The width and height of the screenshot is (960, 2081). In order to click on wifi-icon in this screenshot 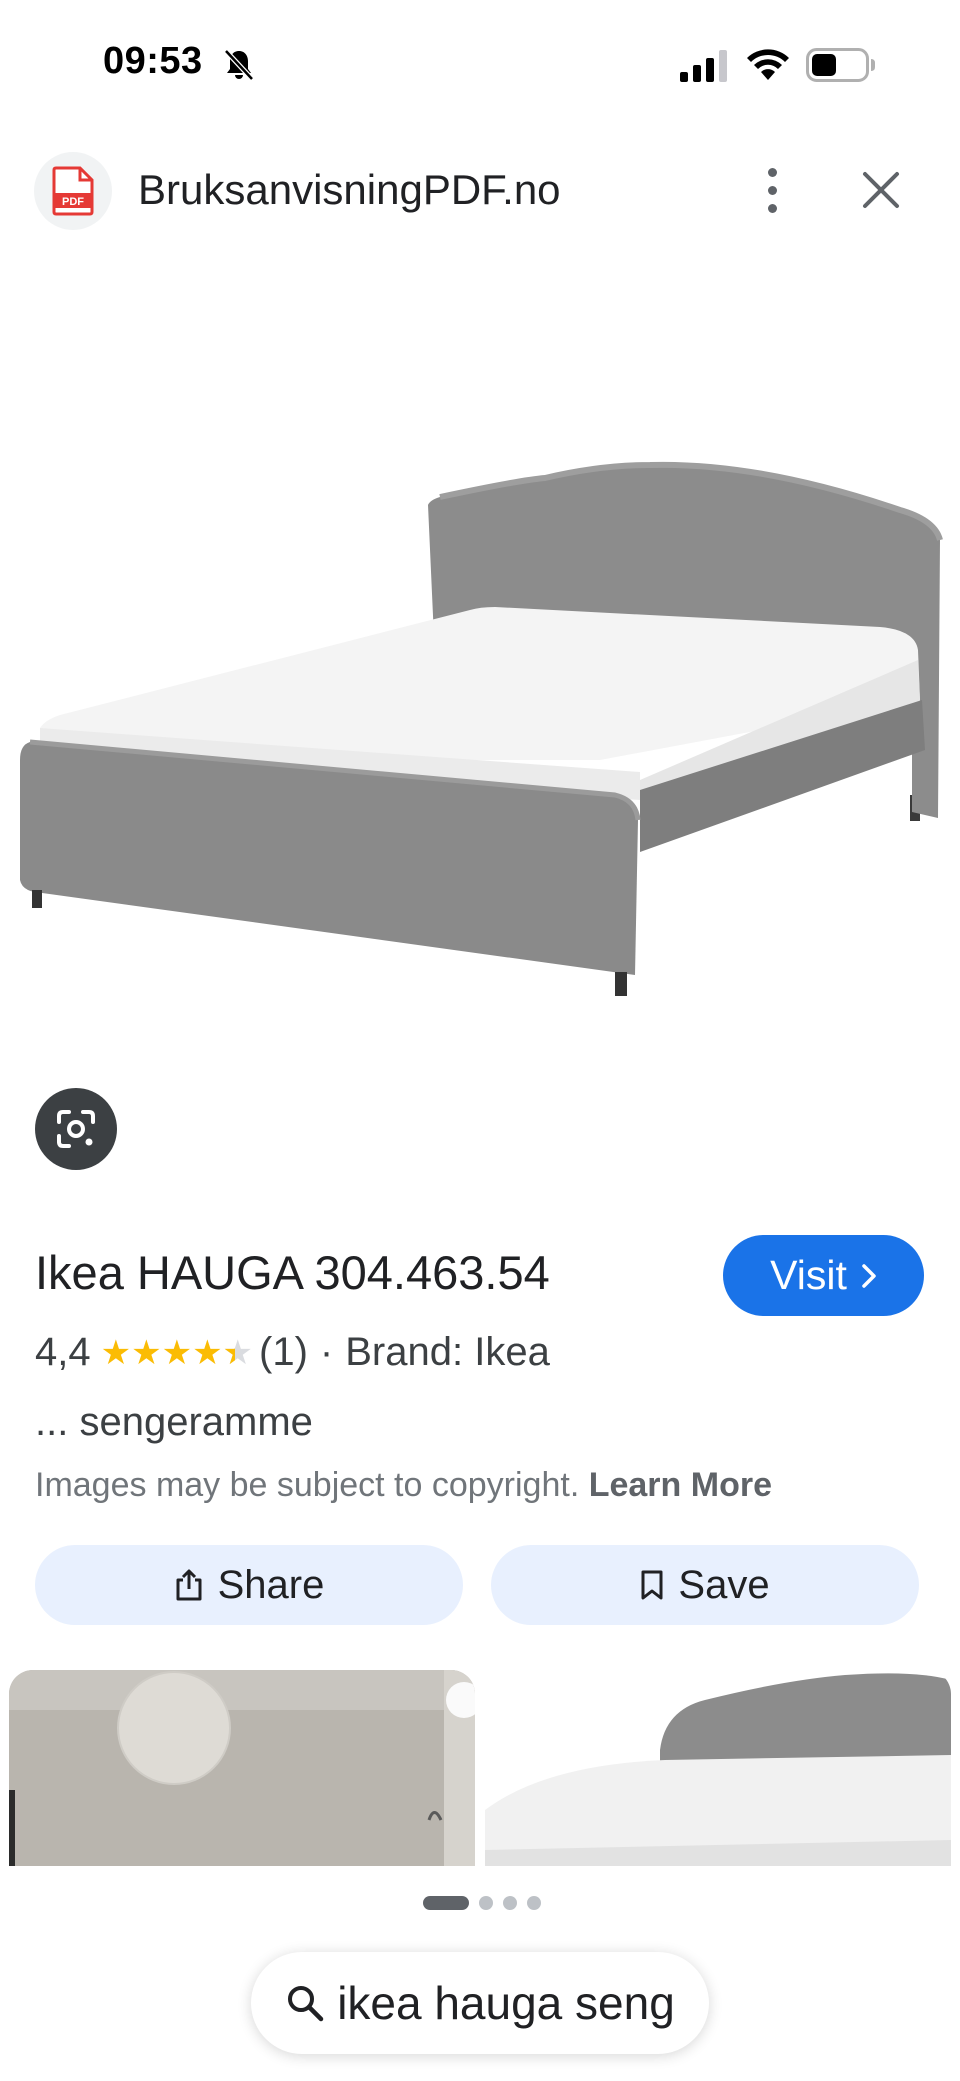, I will do `click(768, 64)`.